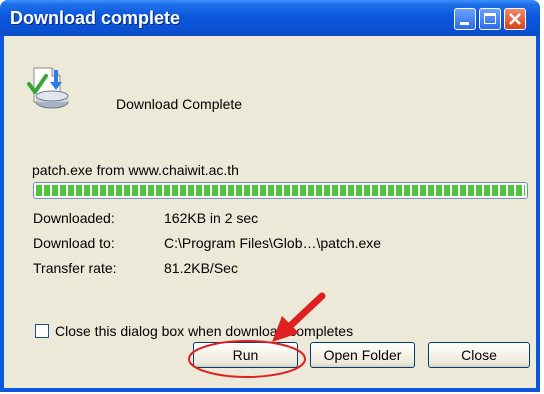 This screenshot has width=544, height=394. I want to click on window-title: Download complete, so click(95, 18).